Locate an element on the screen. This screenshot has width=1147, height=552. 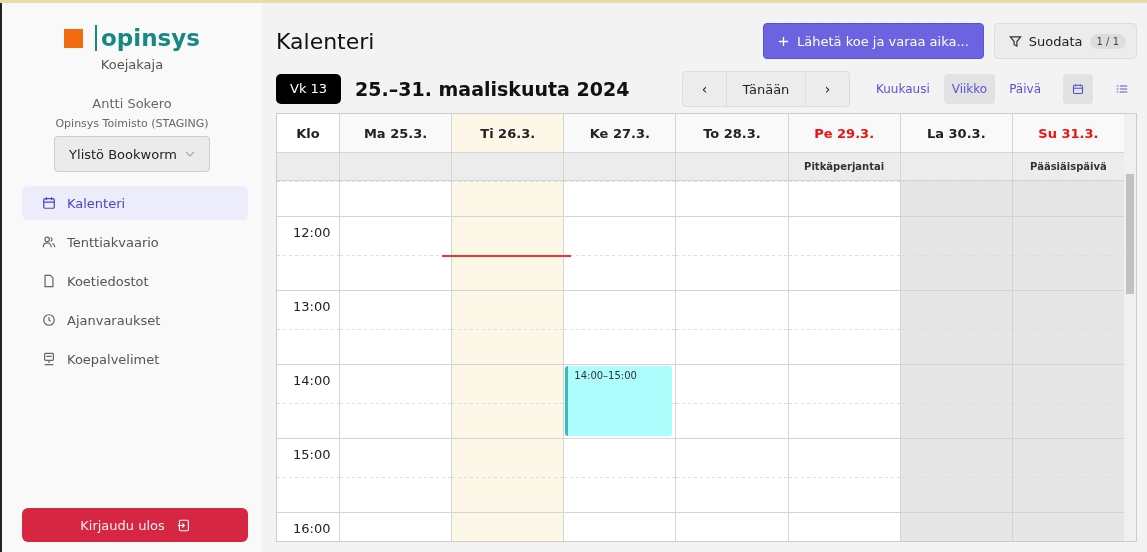
day-header: Ma 25.3. is located at coordinates (395, 133).